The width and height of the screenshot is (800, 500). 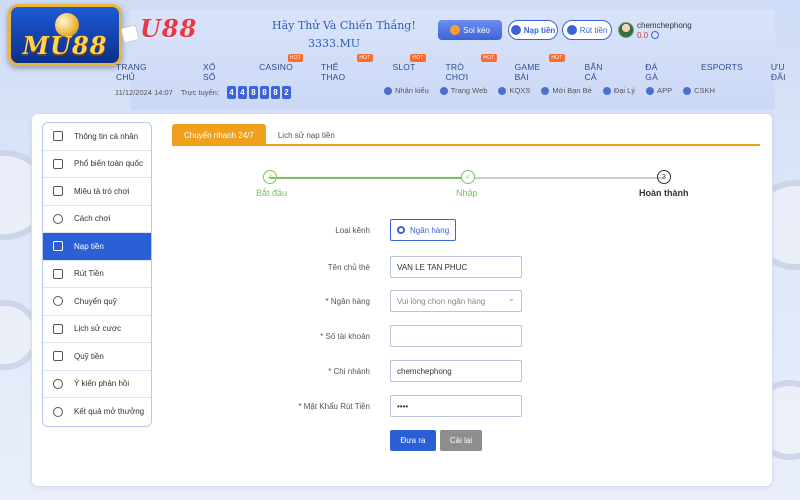 What do you see at coordinates (571, 30) in the screenshot?
I see `withdraw-icon` at bounding box center [571, 30].